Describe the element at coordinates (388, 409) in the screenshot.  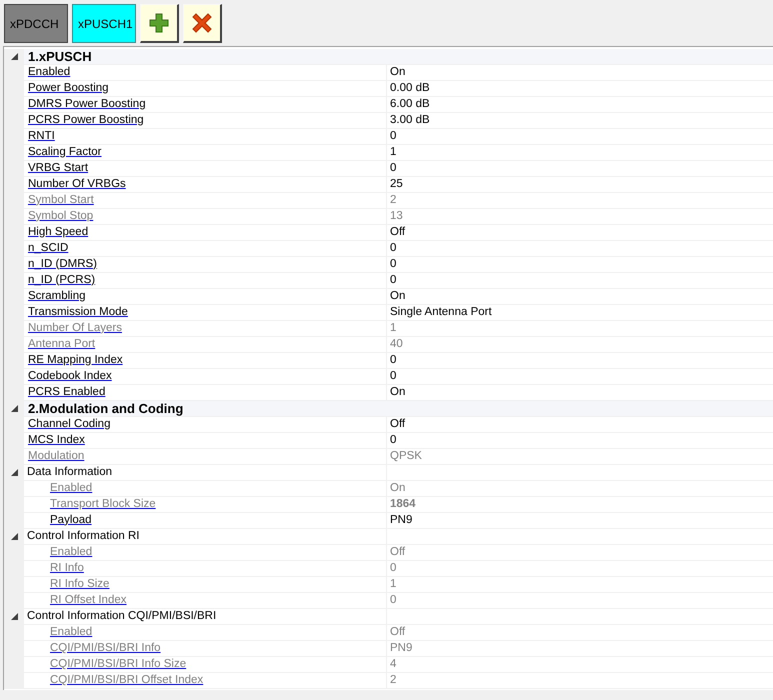
I see `category-row: 2.Modulation and Coding` at that location.